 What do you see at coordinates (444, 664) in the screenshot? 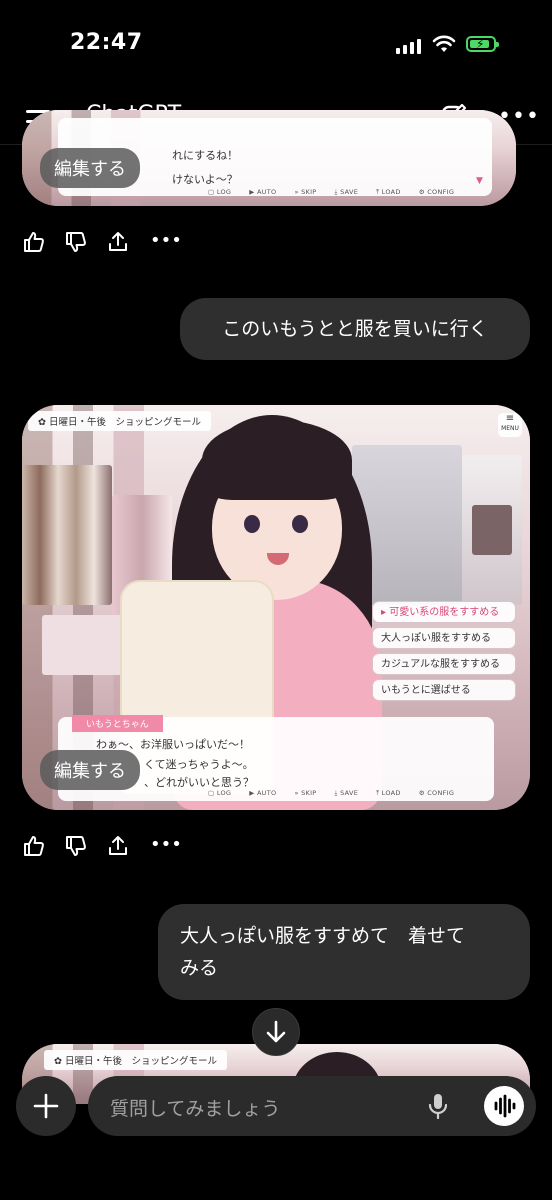
I see `choice-casual-clothes: カジュアルな服をすすめる` at bounding box center [444, 664].